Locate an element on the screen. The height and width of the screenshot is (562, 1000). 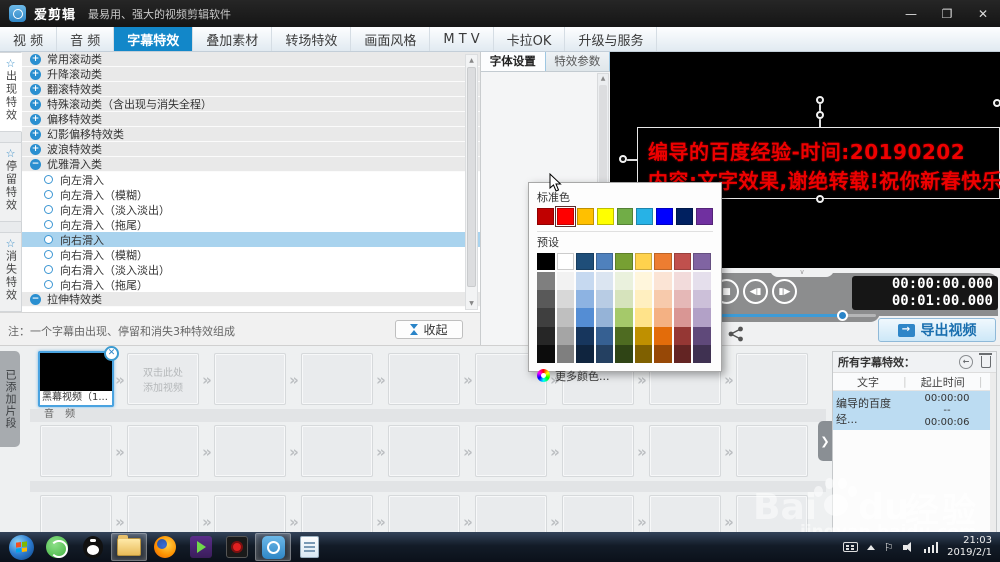
stage-tab-2: ☆ 停留特效 is located at coordinates (11, 182).